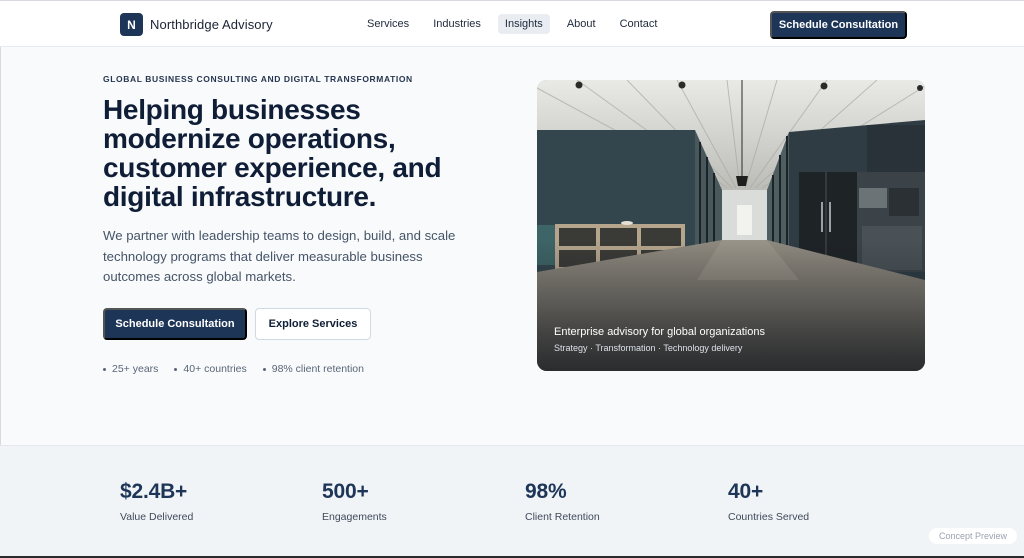  I want to click on explore-services-button: Explore Services, so click(313, 324).